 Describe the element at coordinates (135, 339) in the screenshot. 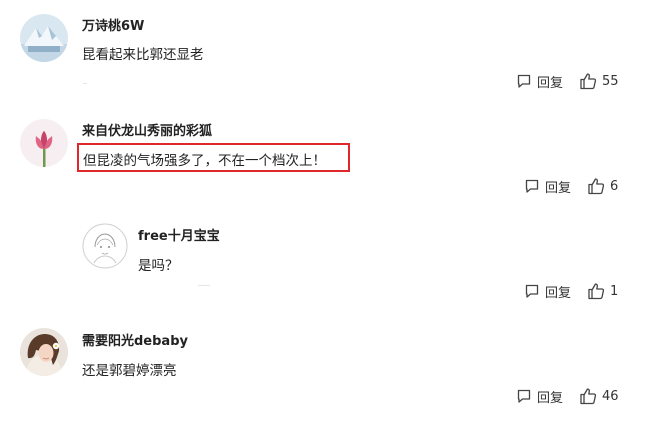

I see `username: 需要阳光debaby` at that location.